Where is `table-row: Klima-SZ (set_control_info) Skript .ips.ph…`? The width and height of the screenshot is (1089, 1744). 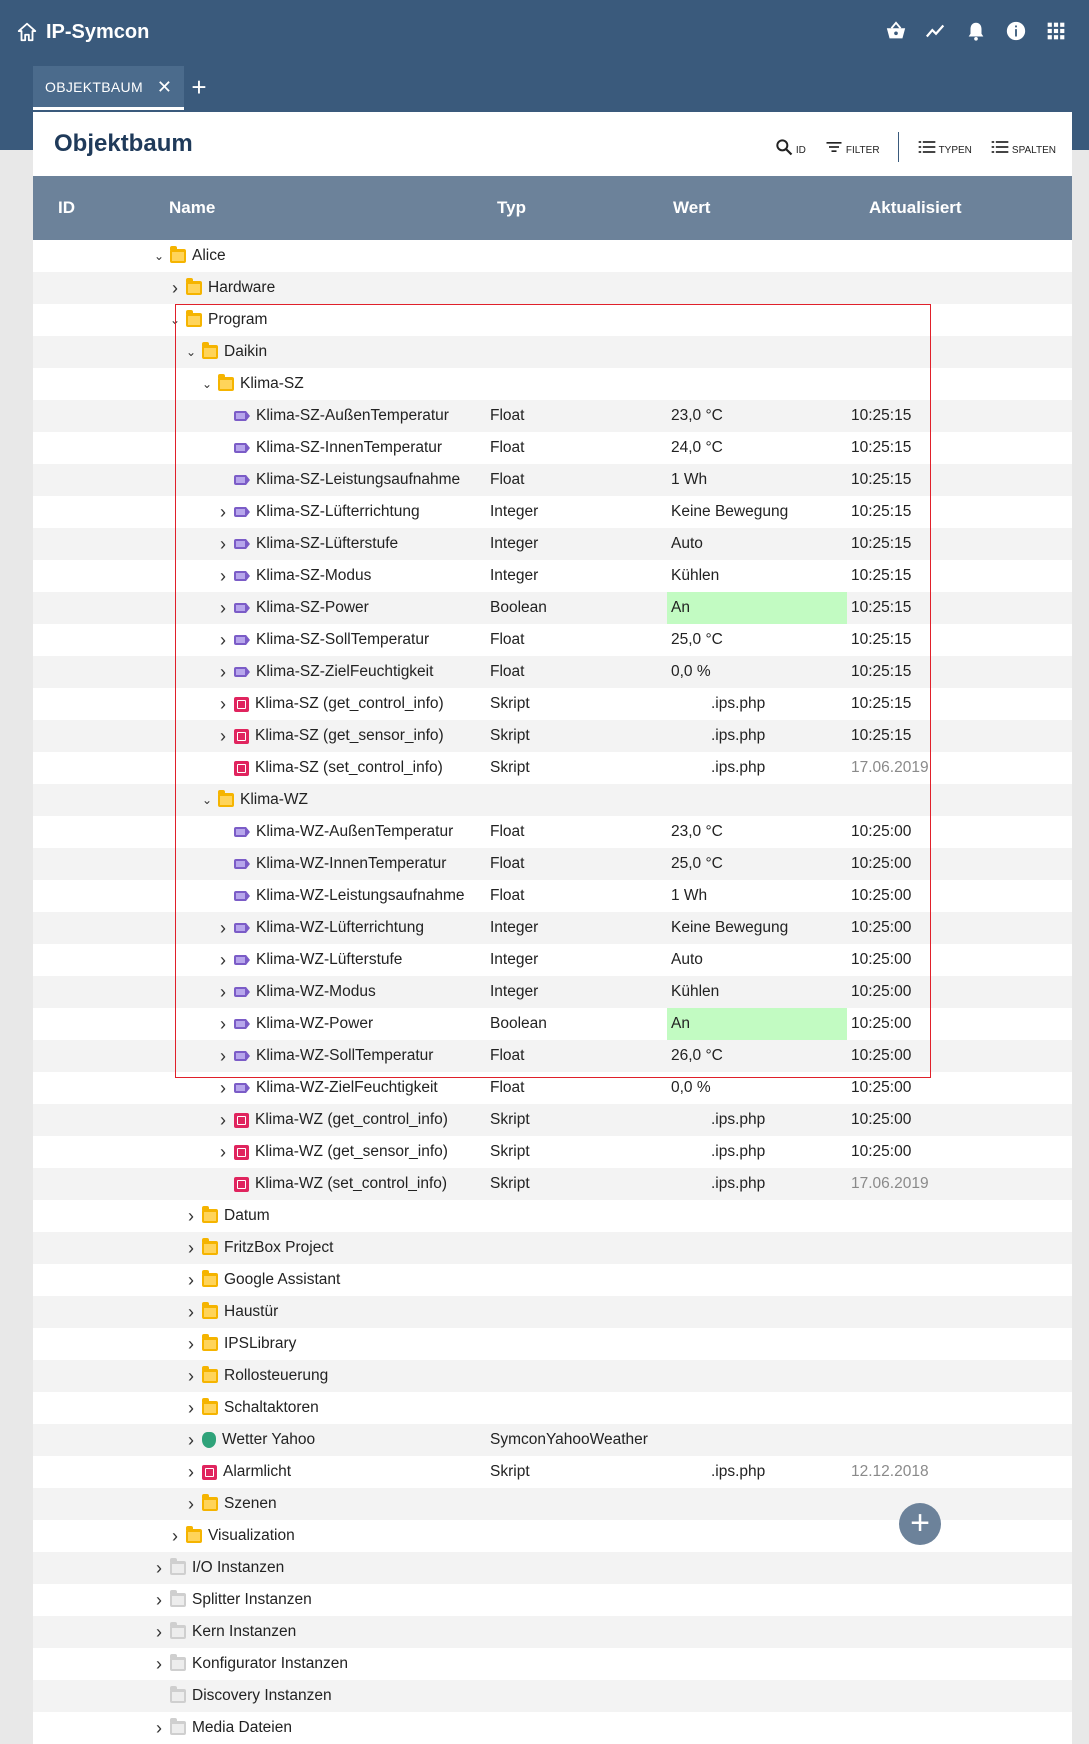 table-row: Klima-SZ (set_control_info) Skript .ips.ph… is located at coordinates (552, 768).